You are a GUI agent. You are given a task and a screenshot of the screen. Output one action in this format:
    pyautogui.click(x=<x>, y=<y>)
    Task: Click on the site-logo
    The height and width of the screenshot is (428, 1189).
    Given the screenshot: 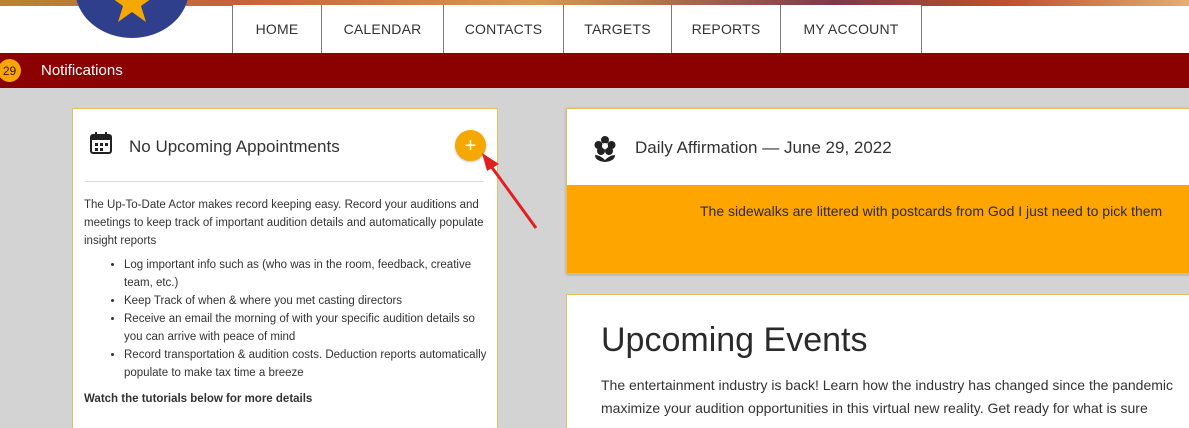 What is the action you would take?
    pyautogui.click(x=132, y=19)
    